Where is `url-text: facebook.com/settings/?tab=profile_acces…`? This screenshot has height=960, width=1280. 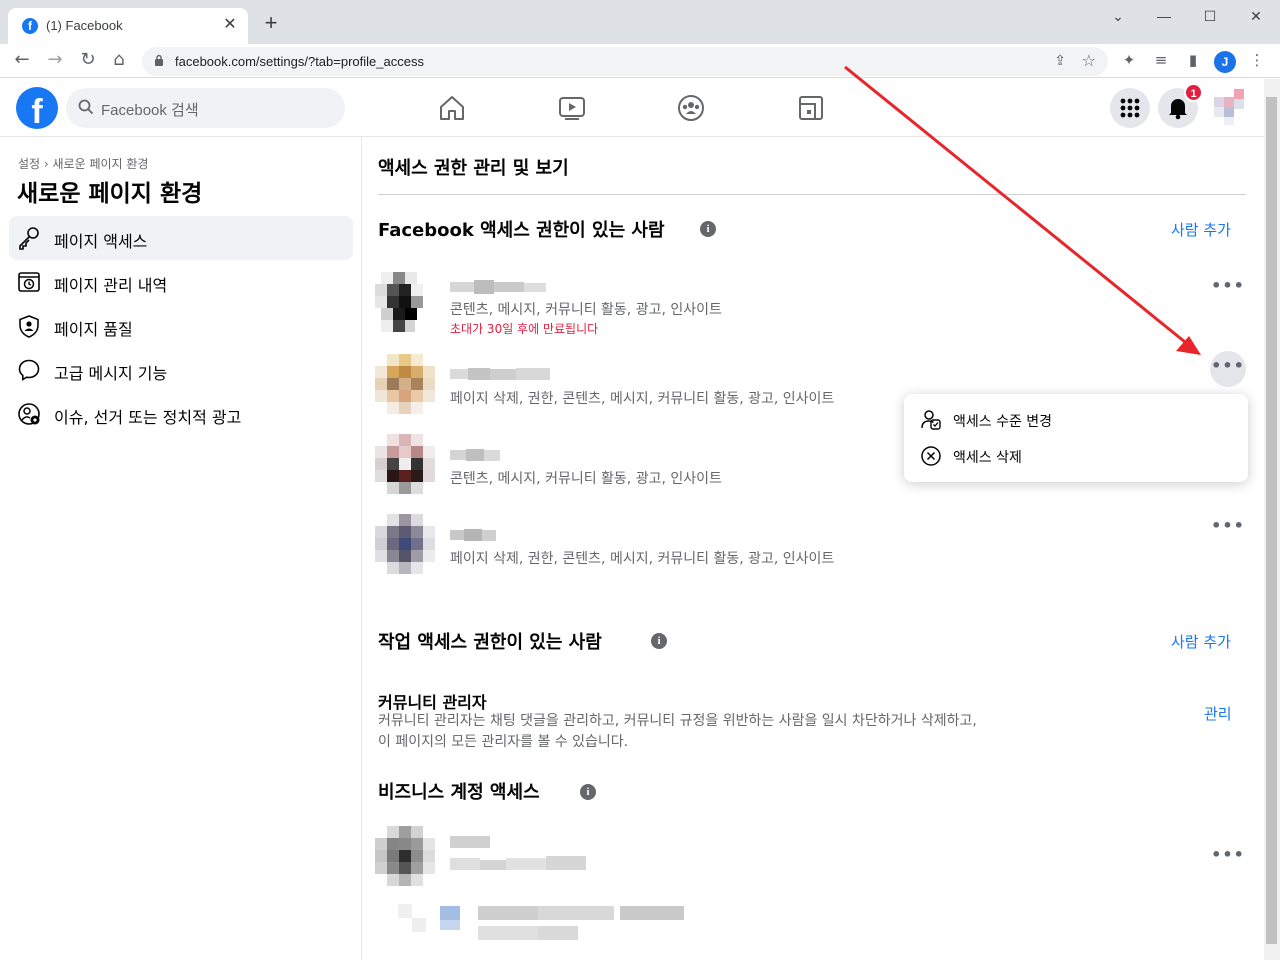 url-text: facebook.com/settings/?tab=profile_acces… is located at coordinates (299, 61).